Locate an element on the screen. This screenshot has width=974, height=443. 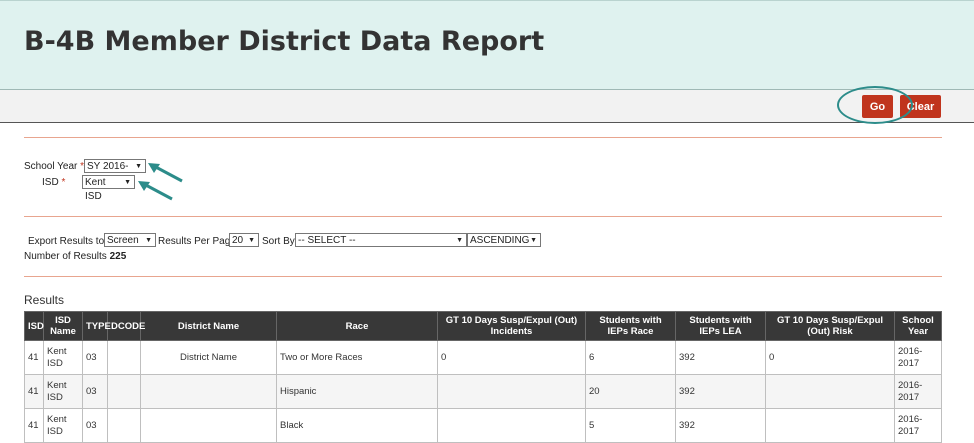
export-select: Screen ▼ is located at coordinates (130, 240).